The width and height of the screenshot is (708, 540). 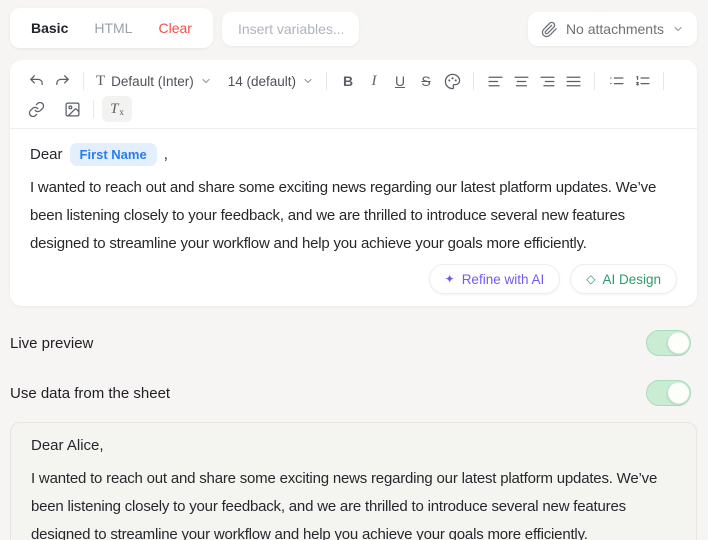 I want to click on variable-chip-first-name: First Name, so click(x=113, y=154).